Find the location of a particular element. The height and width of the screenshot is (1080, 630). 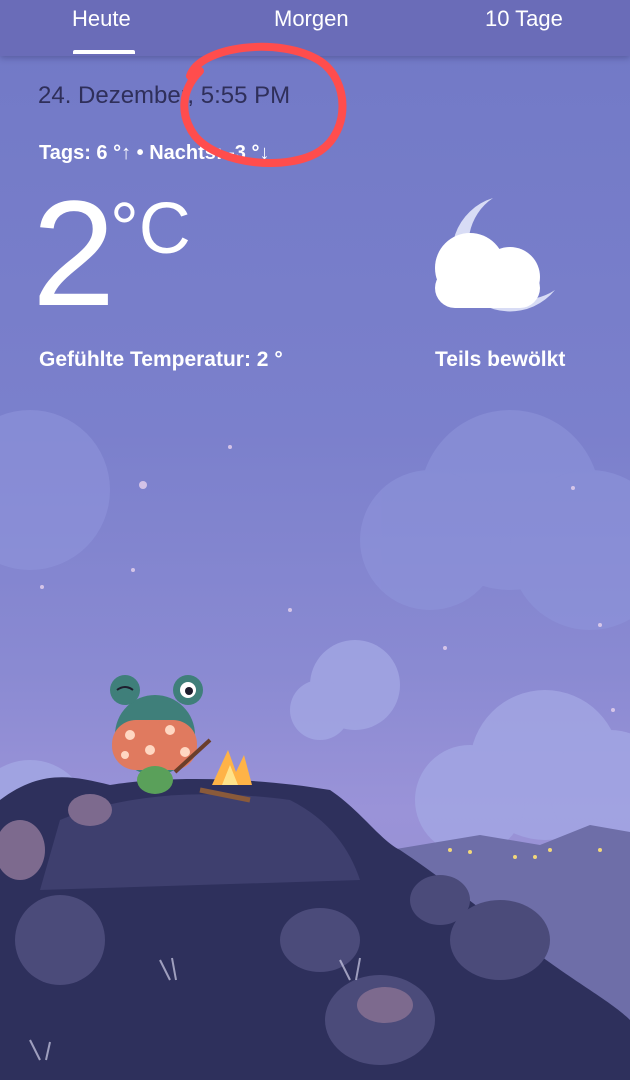

temperature-unit: °C is located at coordinates (150, 229).